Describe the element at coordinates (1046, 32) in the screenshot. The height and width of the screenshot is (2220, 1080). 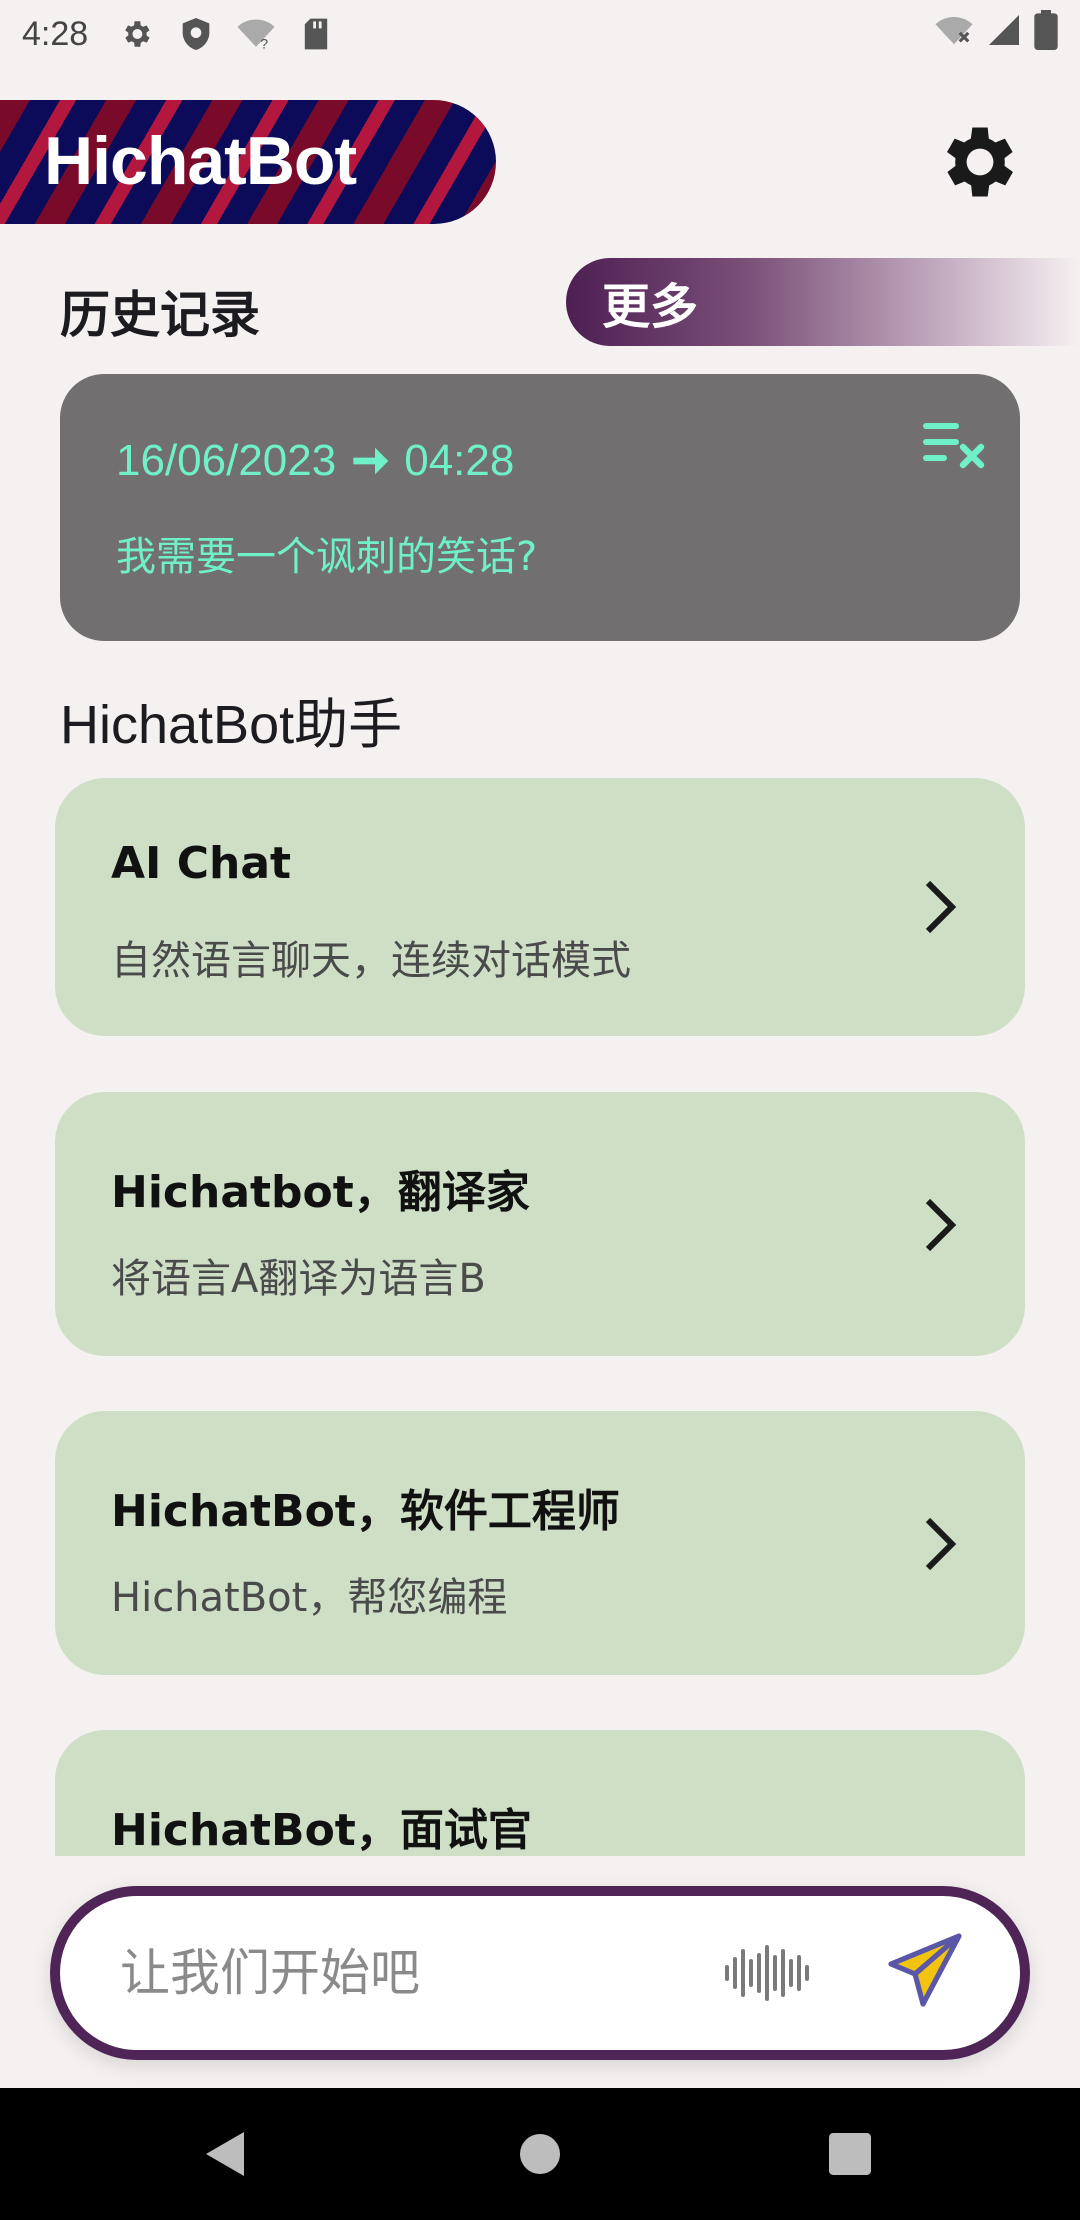
I see `battery-icon` at that location.